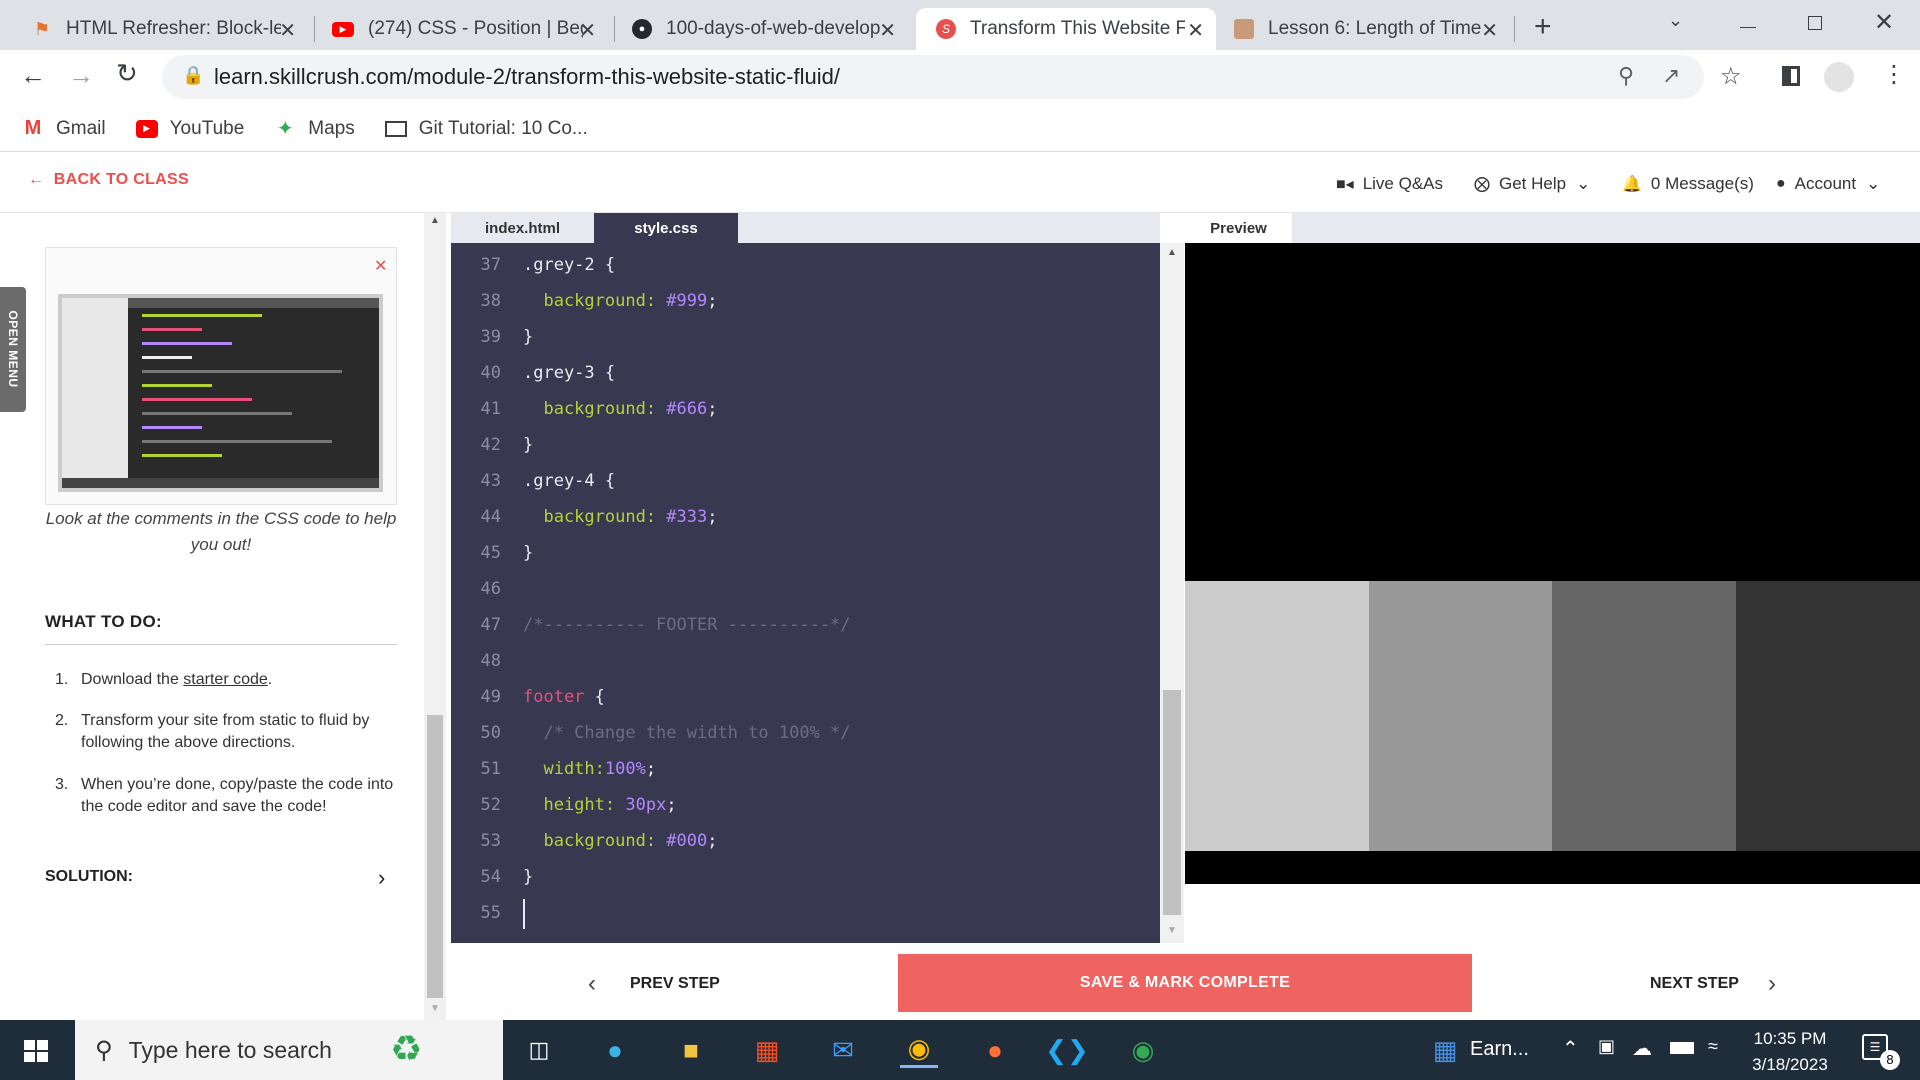  What do you see at coordinates (1688, 184) in the screenshot?
I see `messages-link: 🔔 0 Message(s)` at bounding box center [1688, 184].